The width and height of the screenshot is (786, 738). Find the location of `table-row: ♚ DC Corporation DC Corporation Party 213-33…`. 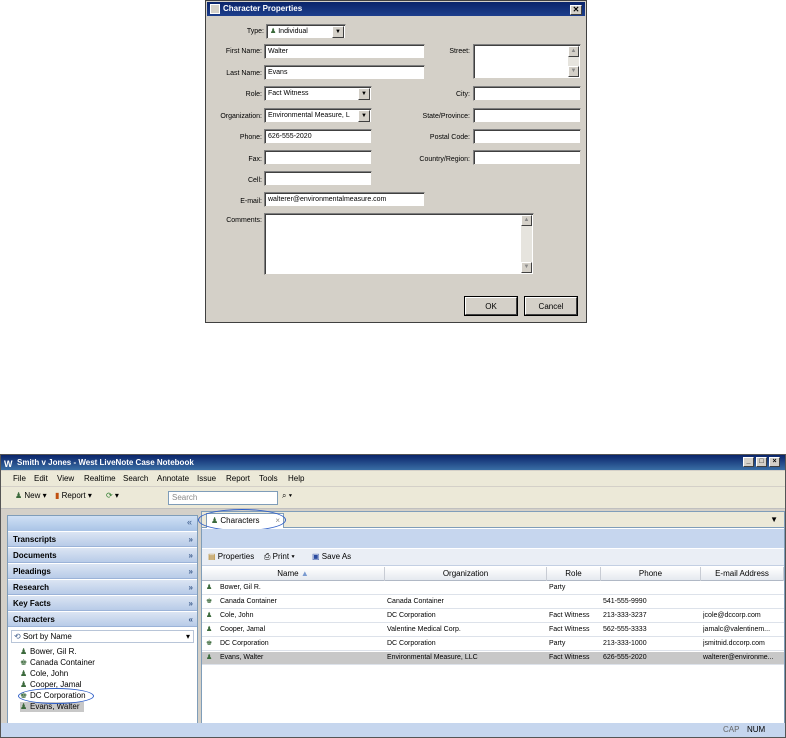

table-row: ♚ DC Corporation DC Corporation Party 213-33… is located at coordinates (493, 644).